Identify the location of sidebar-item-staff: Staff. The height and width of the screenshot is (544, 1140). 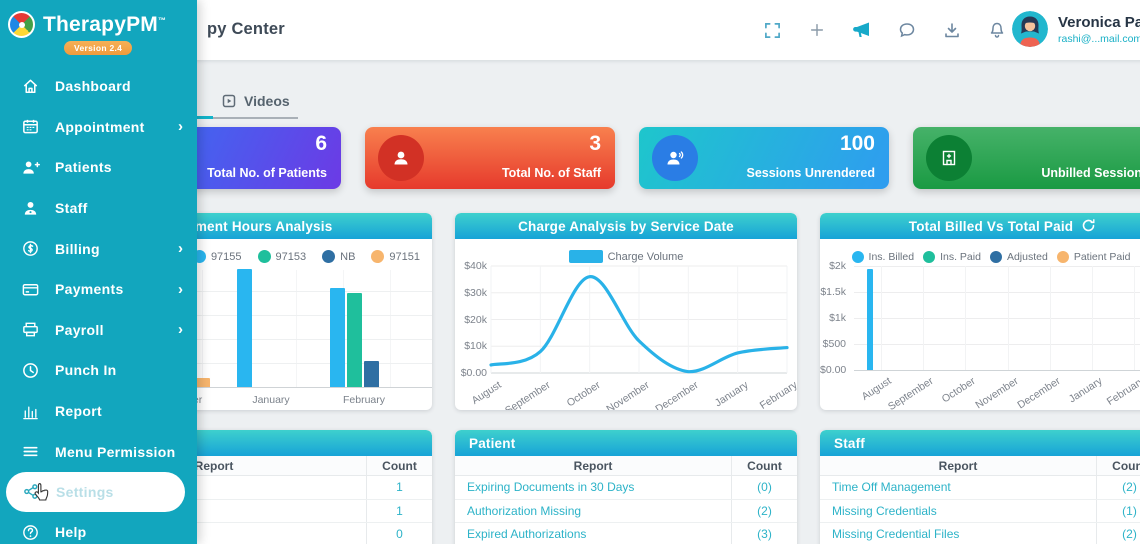
(98, 208).